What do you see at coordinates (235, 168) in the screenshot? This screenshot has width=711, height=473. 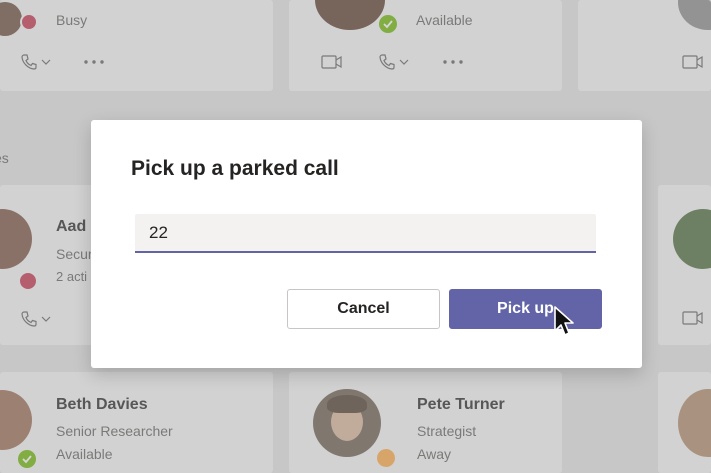 I see `dialog-title: Pick up a parked call` at bounding box center [235, 168].